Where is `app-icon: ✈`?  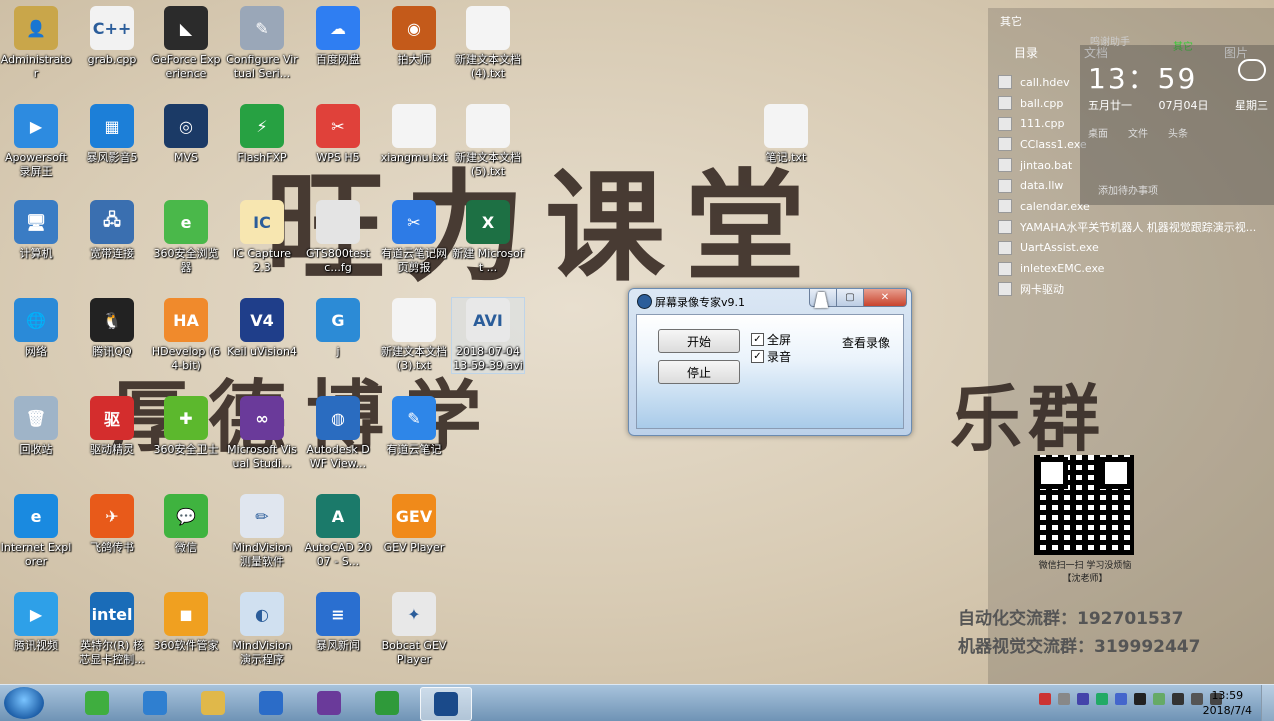
app-icon: ✈ is located at coordinates (112, 516).